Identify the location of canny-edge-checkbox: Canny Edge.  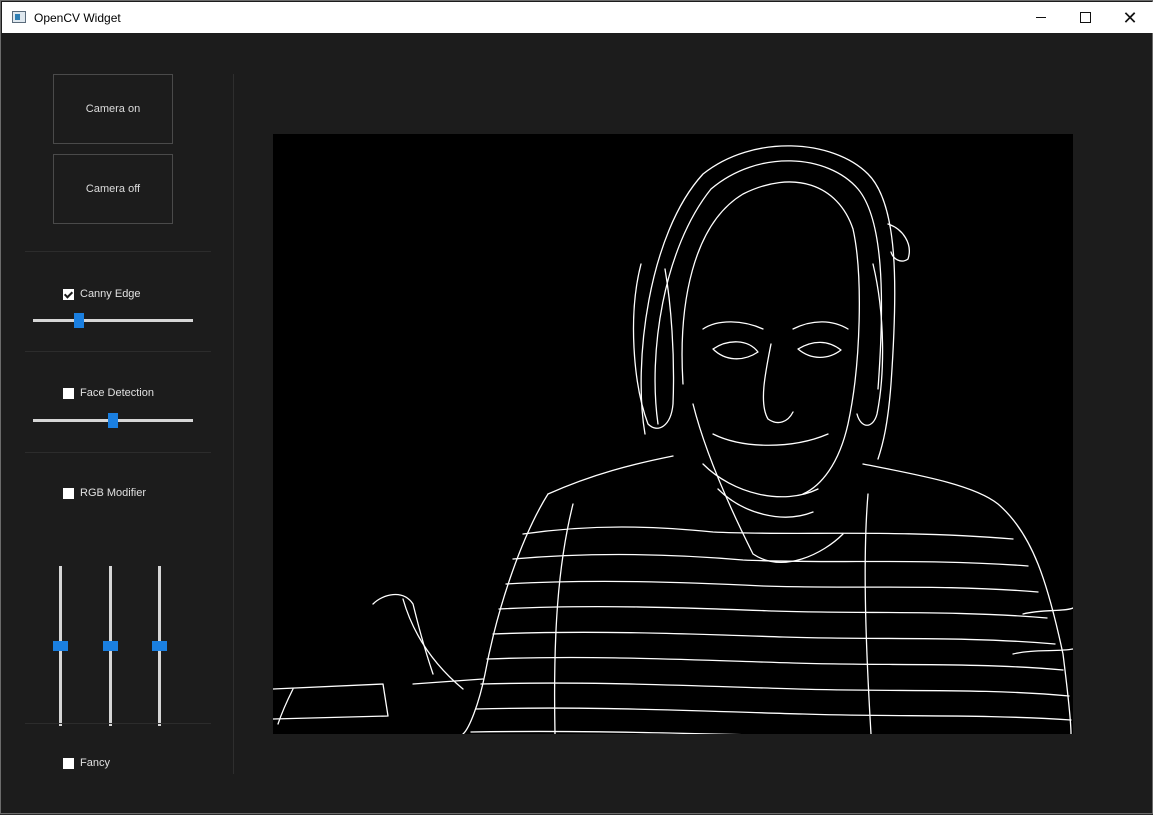
(102, 294).